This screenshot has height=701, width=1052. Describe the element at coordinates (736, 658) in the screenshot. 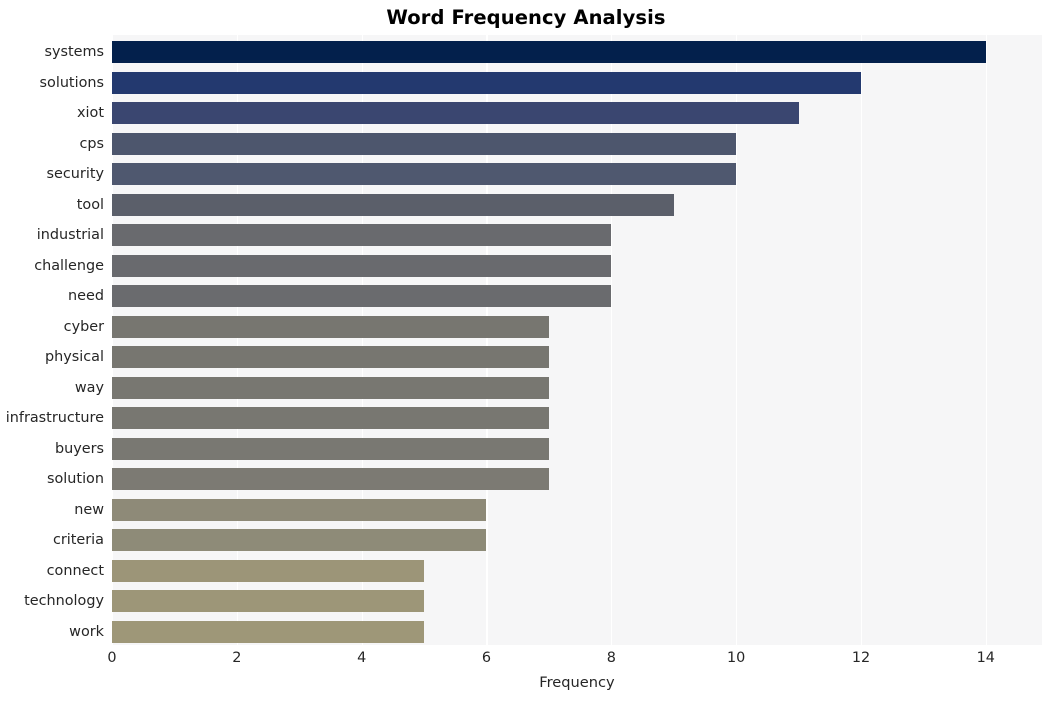

I see `x-axis-tick-label: 10` at that location.